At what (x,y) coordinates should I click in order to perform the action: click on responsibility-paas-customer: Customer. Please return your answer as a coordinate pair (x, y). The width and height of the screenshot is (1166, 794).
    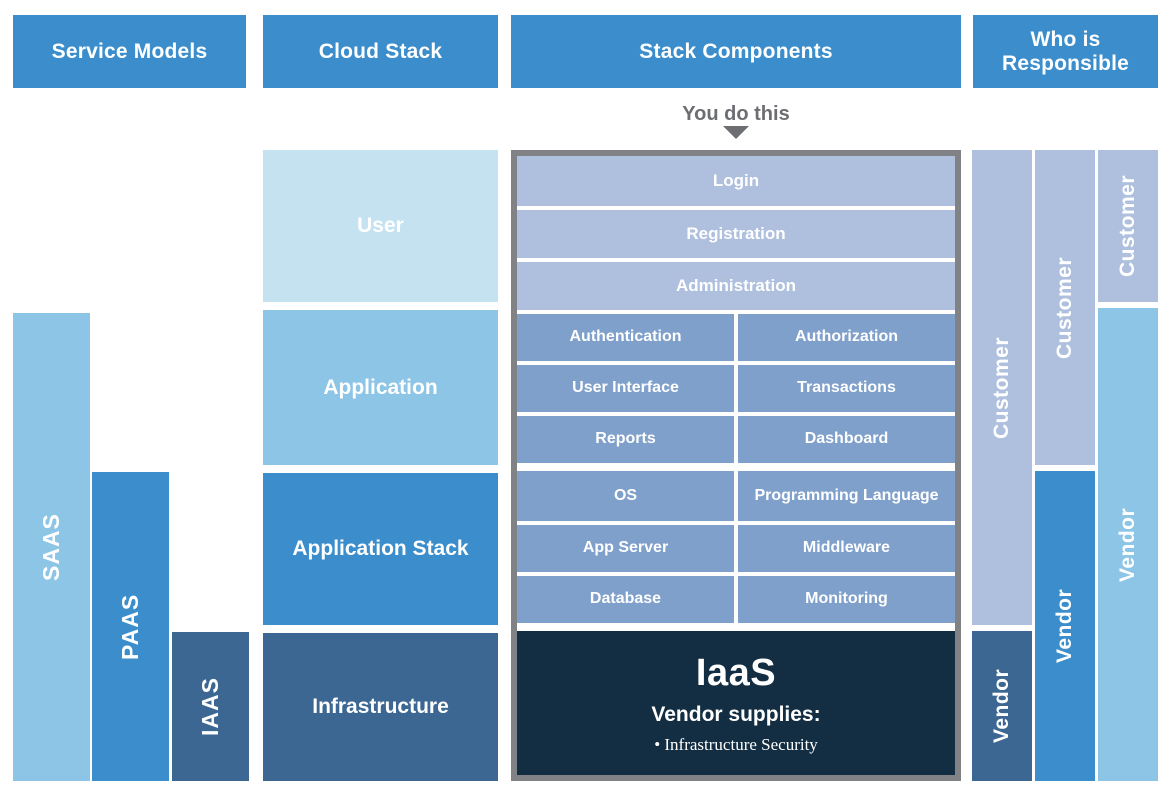
    Looking at the image, I should click on (1065, 307).